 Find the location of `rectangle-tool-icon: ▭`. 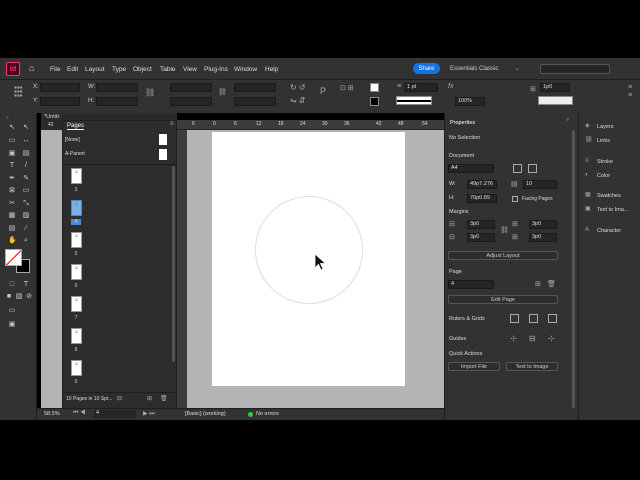

rectangle-tool-icon: ▭ is located at coordinates (26, 190).